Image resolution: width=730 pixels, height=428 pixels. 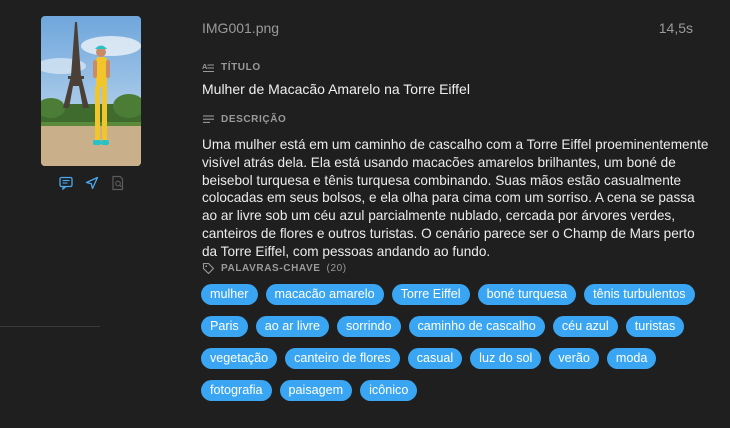 I want to click on keyword-tag: Torre Eiffel, so click(x=430, y=294).